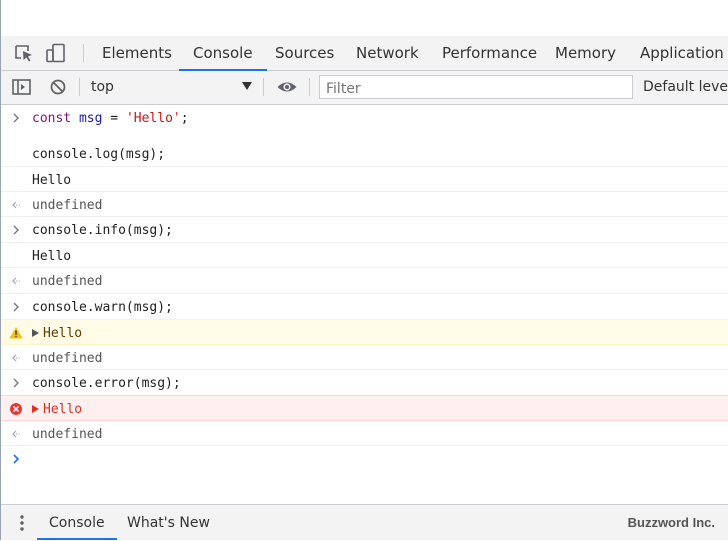 This screenshot has height=541, width=728. What do you see at coordinates (168, 522) in the screenshot?
I see `drawer-tab-whats-new: What's New` at bounding box center [168, 522].